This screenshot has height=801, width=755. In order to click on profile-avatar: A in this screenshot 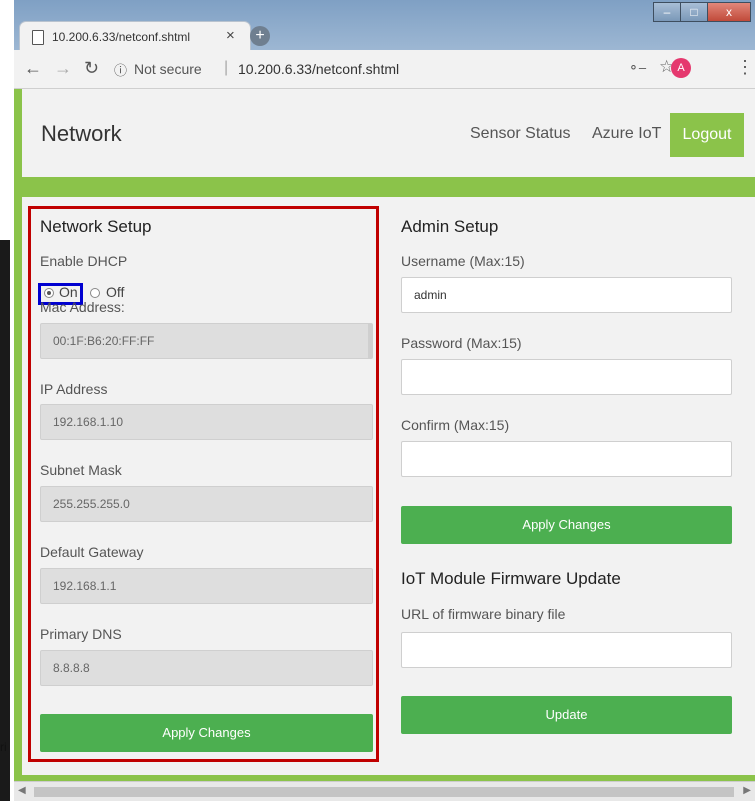, I will do `click(681, 68)`.